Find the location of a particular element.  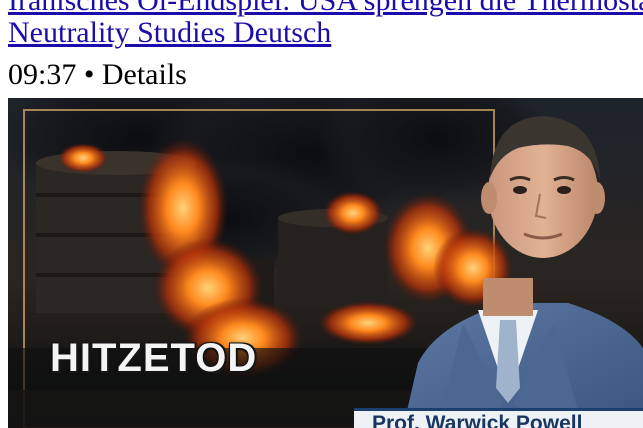

presenter-name-plate: Prof. Warwick Powell is located at coordinates (498, 418).